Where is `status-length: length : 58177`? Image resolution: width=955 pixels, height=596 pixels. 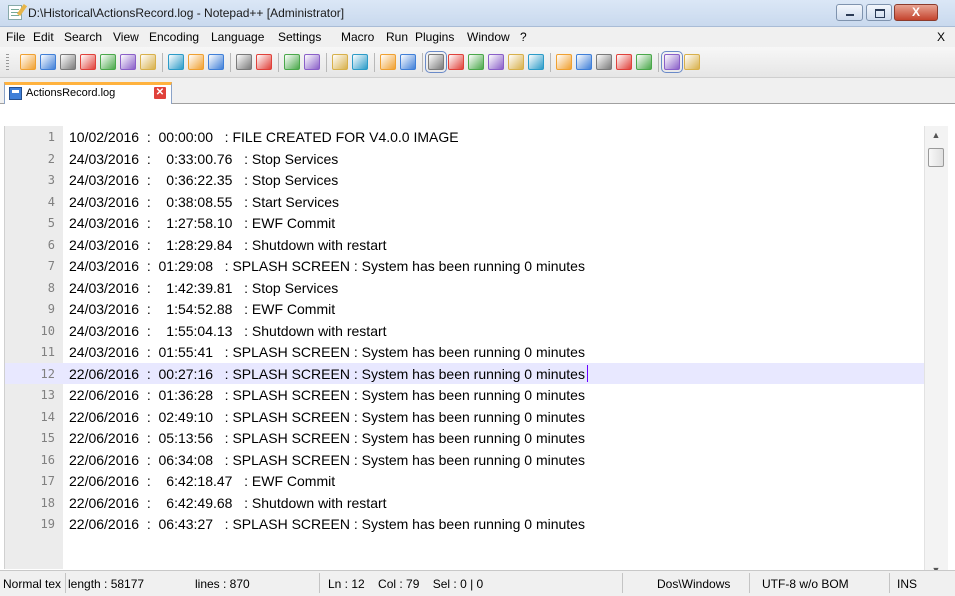
status-length: length : 58177 is located at coordinates (106, 584).